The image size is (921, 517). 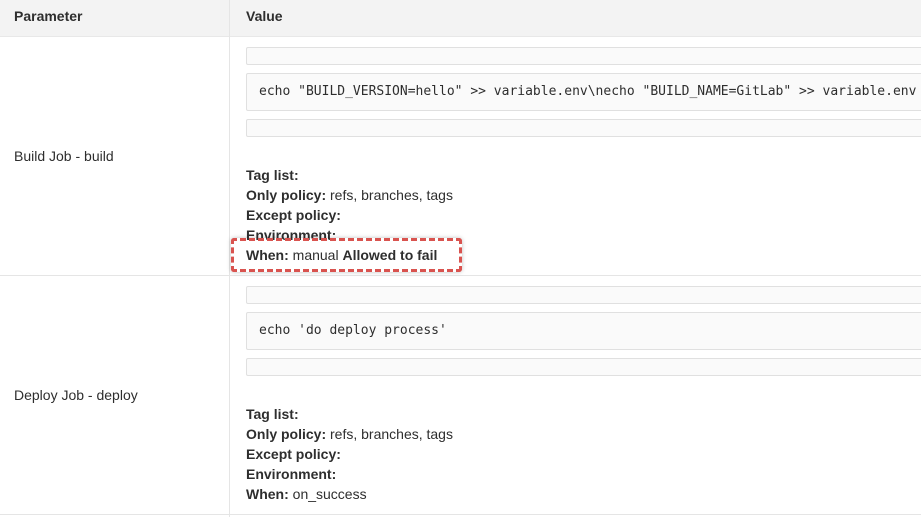 What do you see at coordinates (460, 18) in the screenshot?
I see `table-header: Parameter Value` at bounding box center [460, 18].